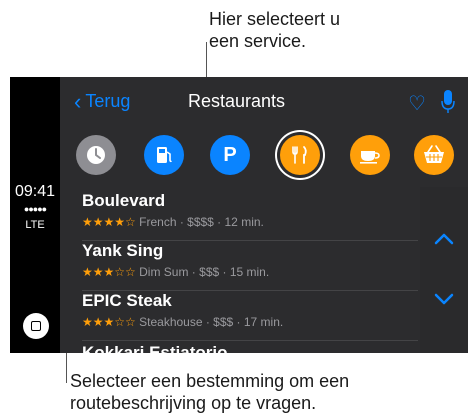  I want to click on nav-bar: ‹ Terug Restaurants ♡, so click(264, 102).